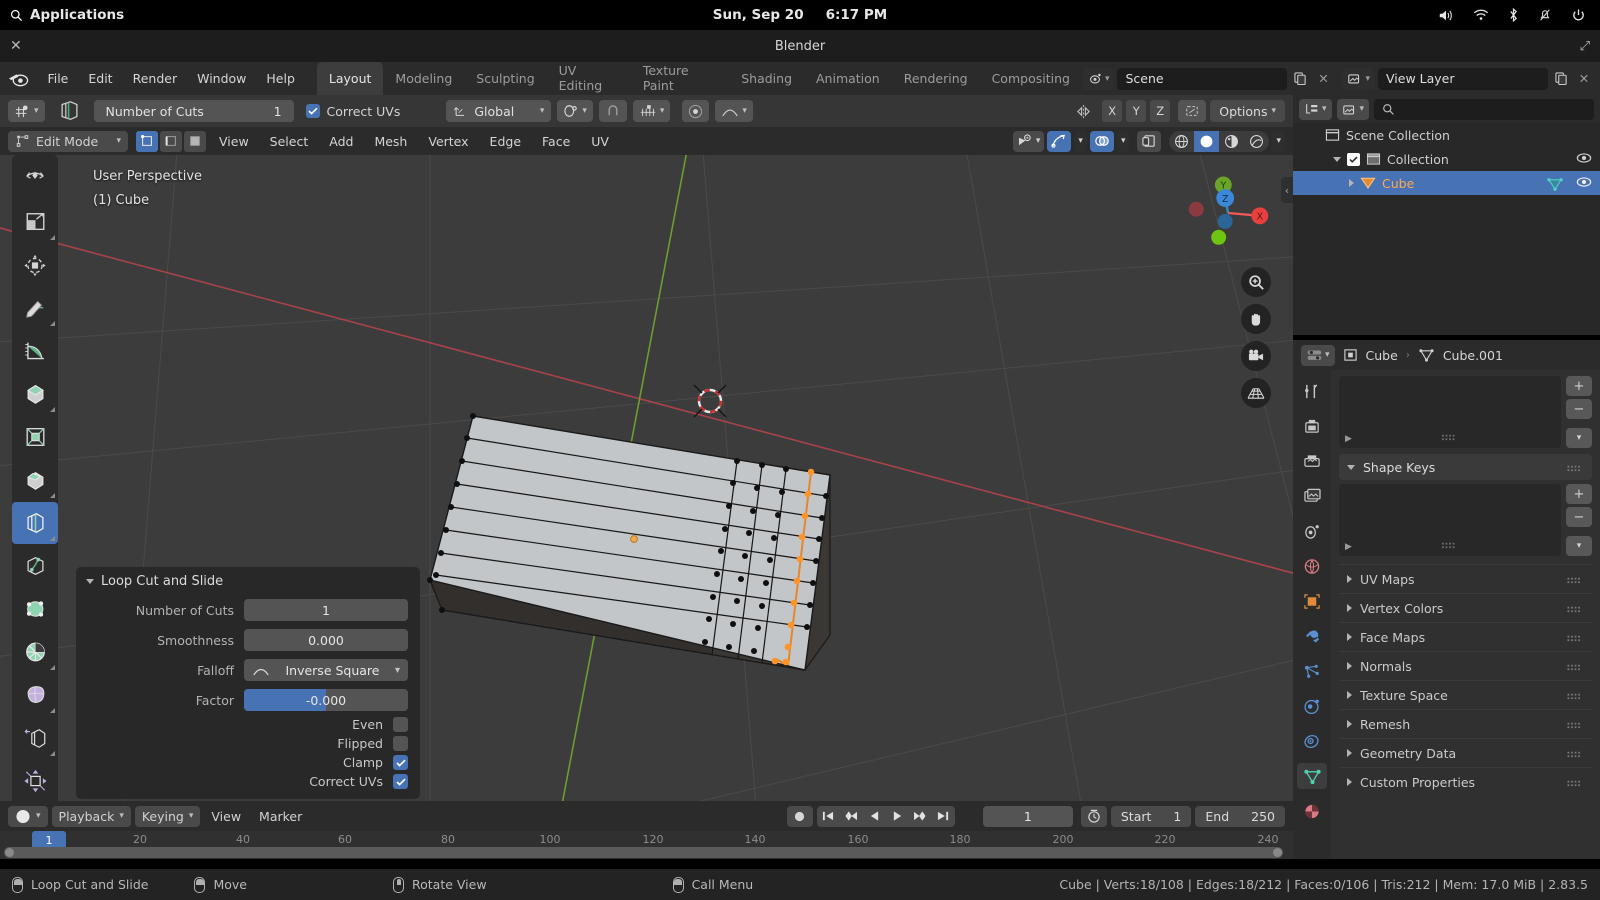 This screenshot has width=1600, height=900. What do you see at coordinates (155, 78) in the screenshot?
I see `menu-render: Render` at bounding box center [155, 78].